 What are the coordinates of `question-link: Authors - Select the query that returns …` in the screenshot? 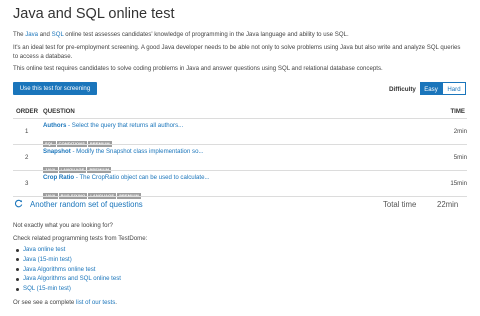 It's located at (113, 125).